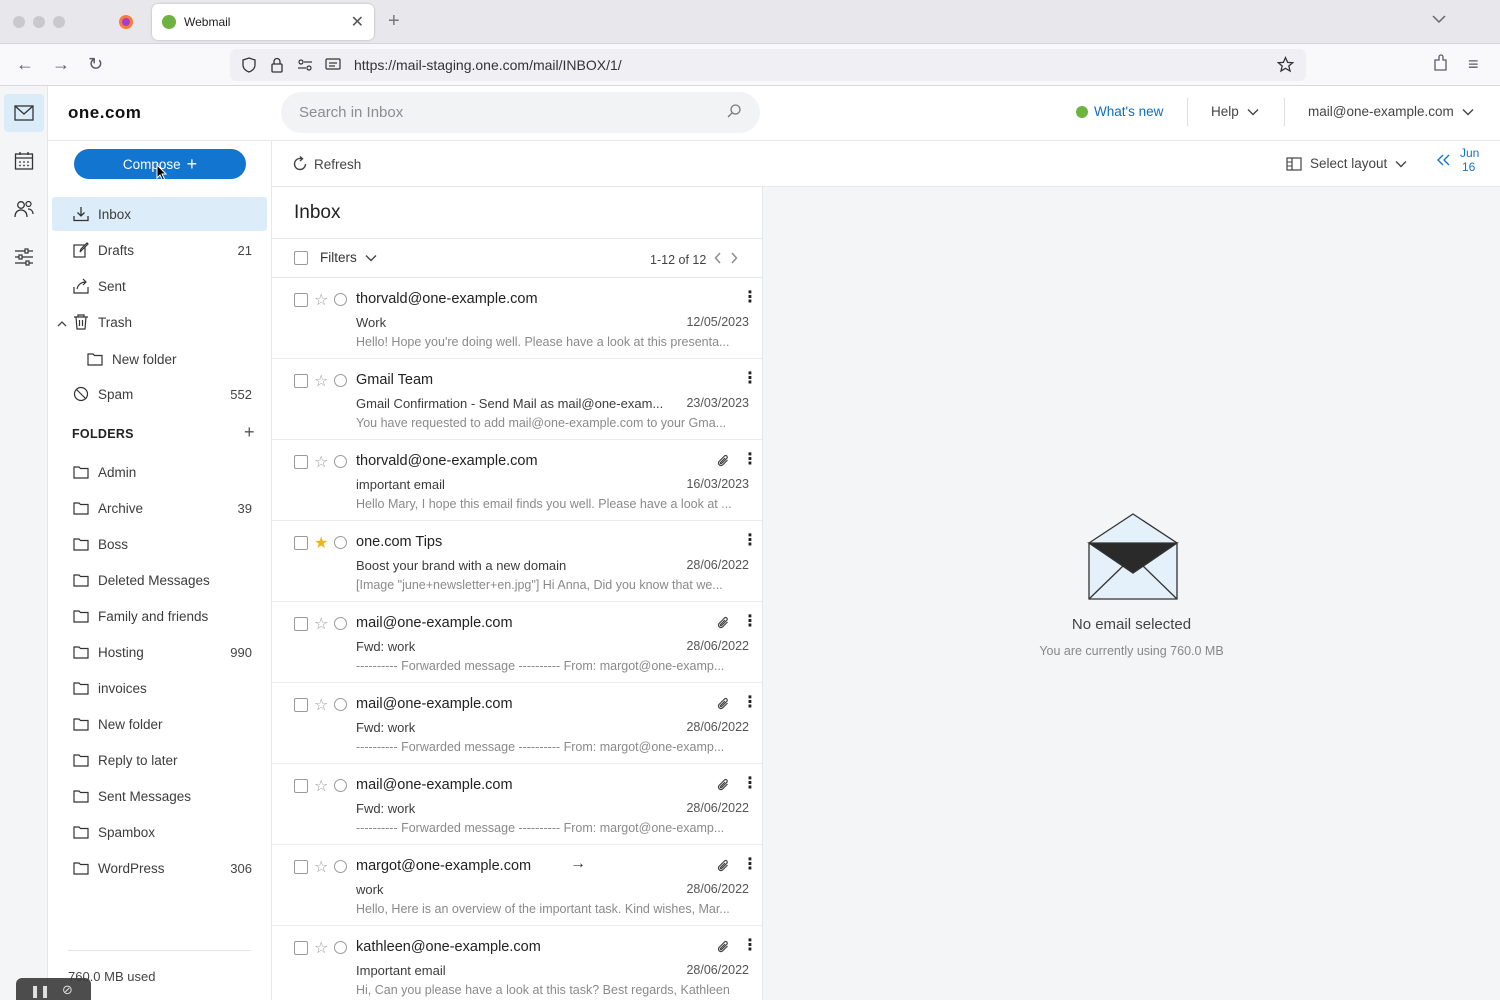 The image size is (1500, 1000). I want to click on forward-arrow-icon: →, so click(61, 64).